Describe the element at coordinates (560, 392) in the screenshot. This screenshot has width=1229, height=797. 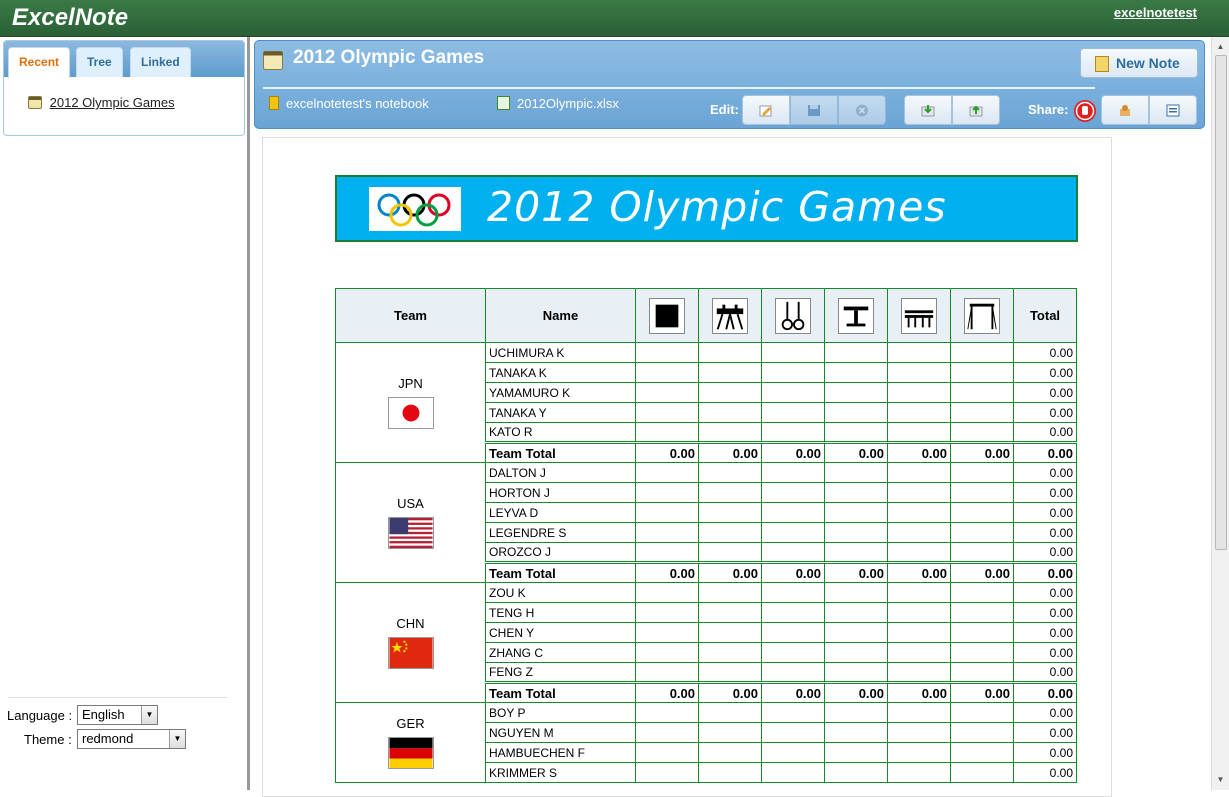
I see `athlete-name-cell: YAMAMURO K` at that location.